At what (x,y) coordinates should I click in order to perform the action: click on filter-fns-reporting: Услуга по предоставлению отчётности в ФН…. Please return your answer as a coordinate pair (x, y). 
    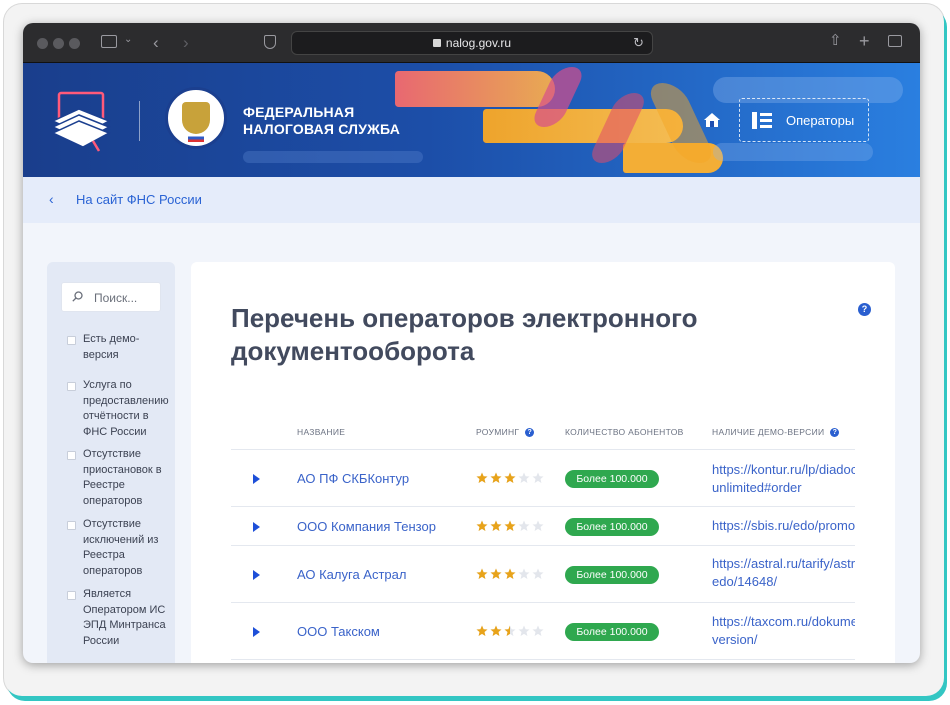
    Looking at the image, I should click on (120, 409).